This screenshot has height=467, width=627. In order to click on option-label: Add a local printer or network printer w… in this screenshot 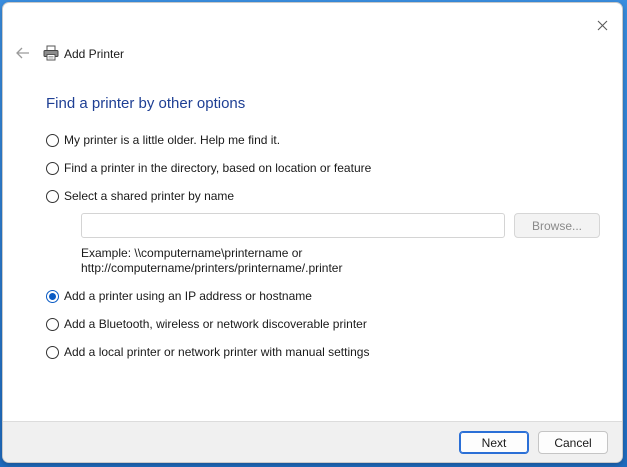, I will do `click(217, 352)`.